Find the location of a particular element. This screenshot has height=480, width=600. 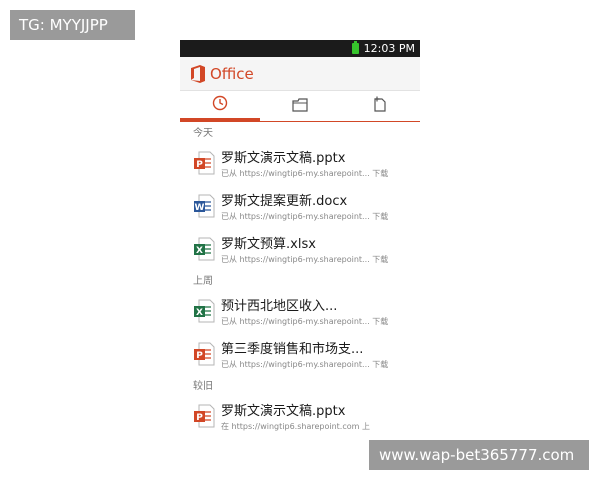

tab-open is located at coordinates (300, 106).